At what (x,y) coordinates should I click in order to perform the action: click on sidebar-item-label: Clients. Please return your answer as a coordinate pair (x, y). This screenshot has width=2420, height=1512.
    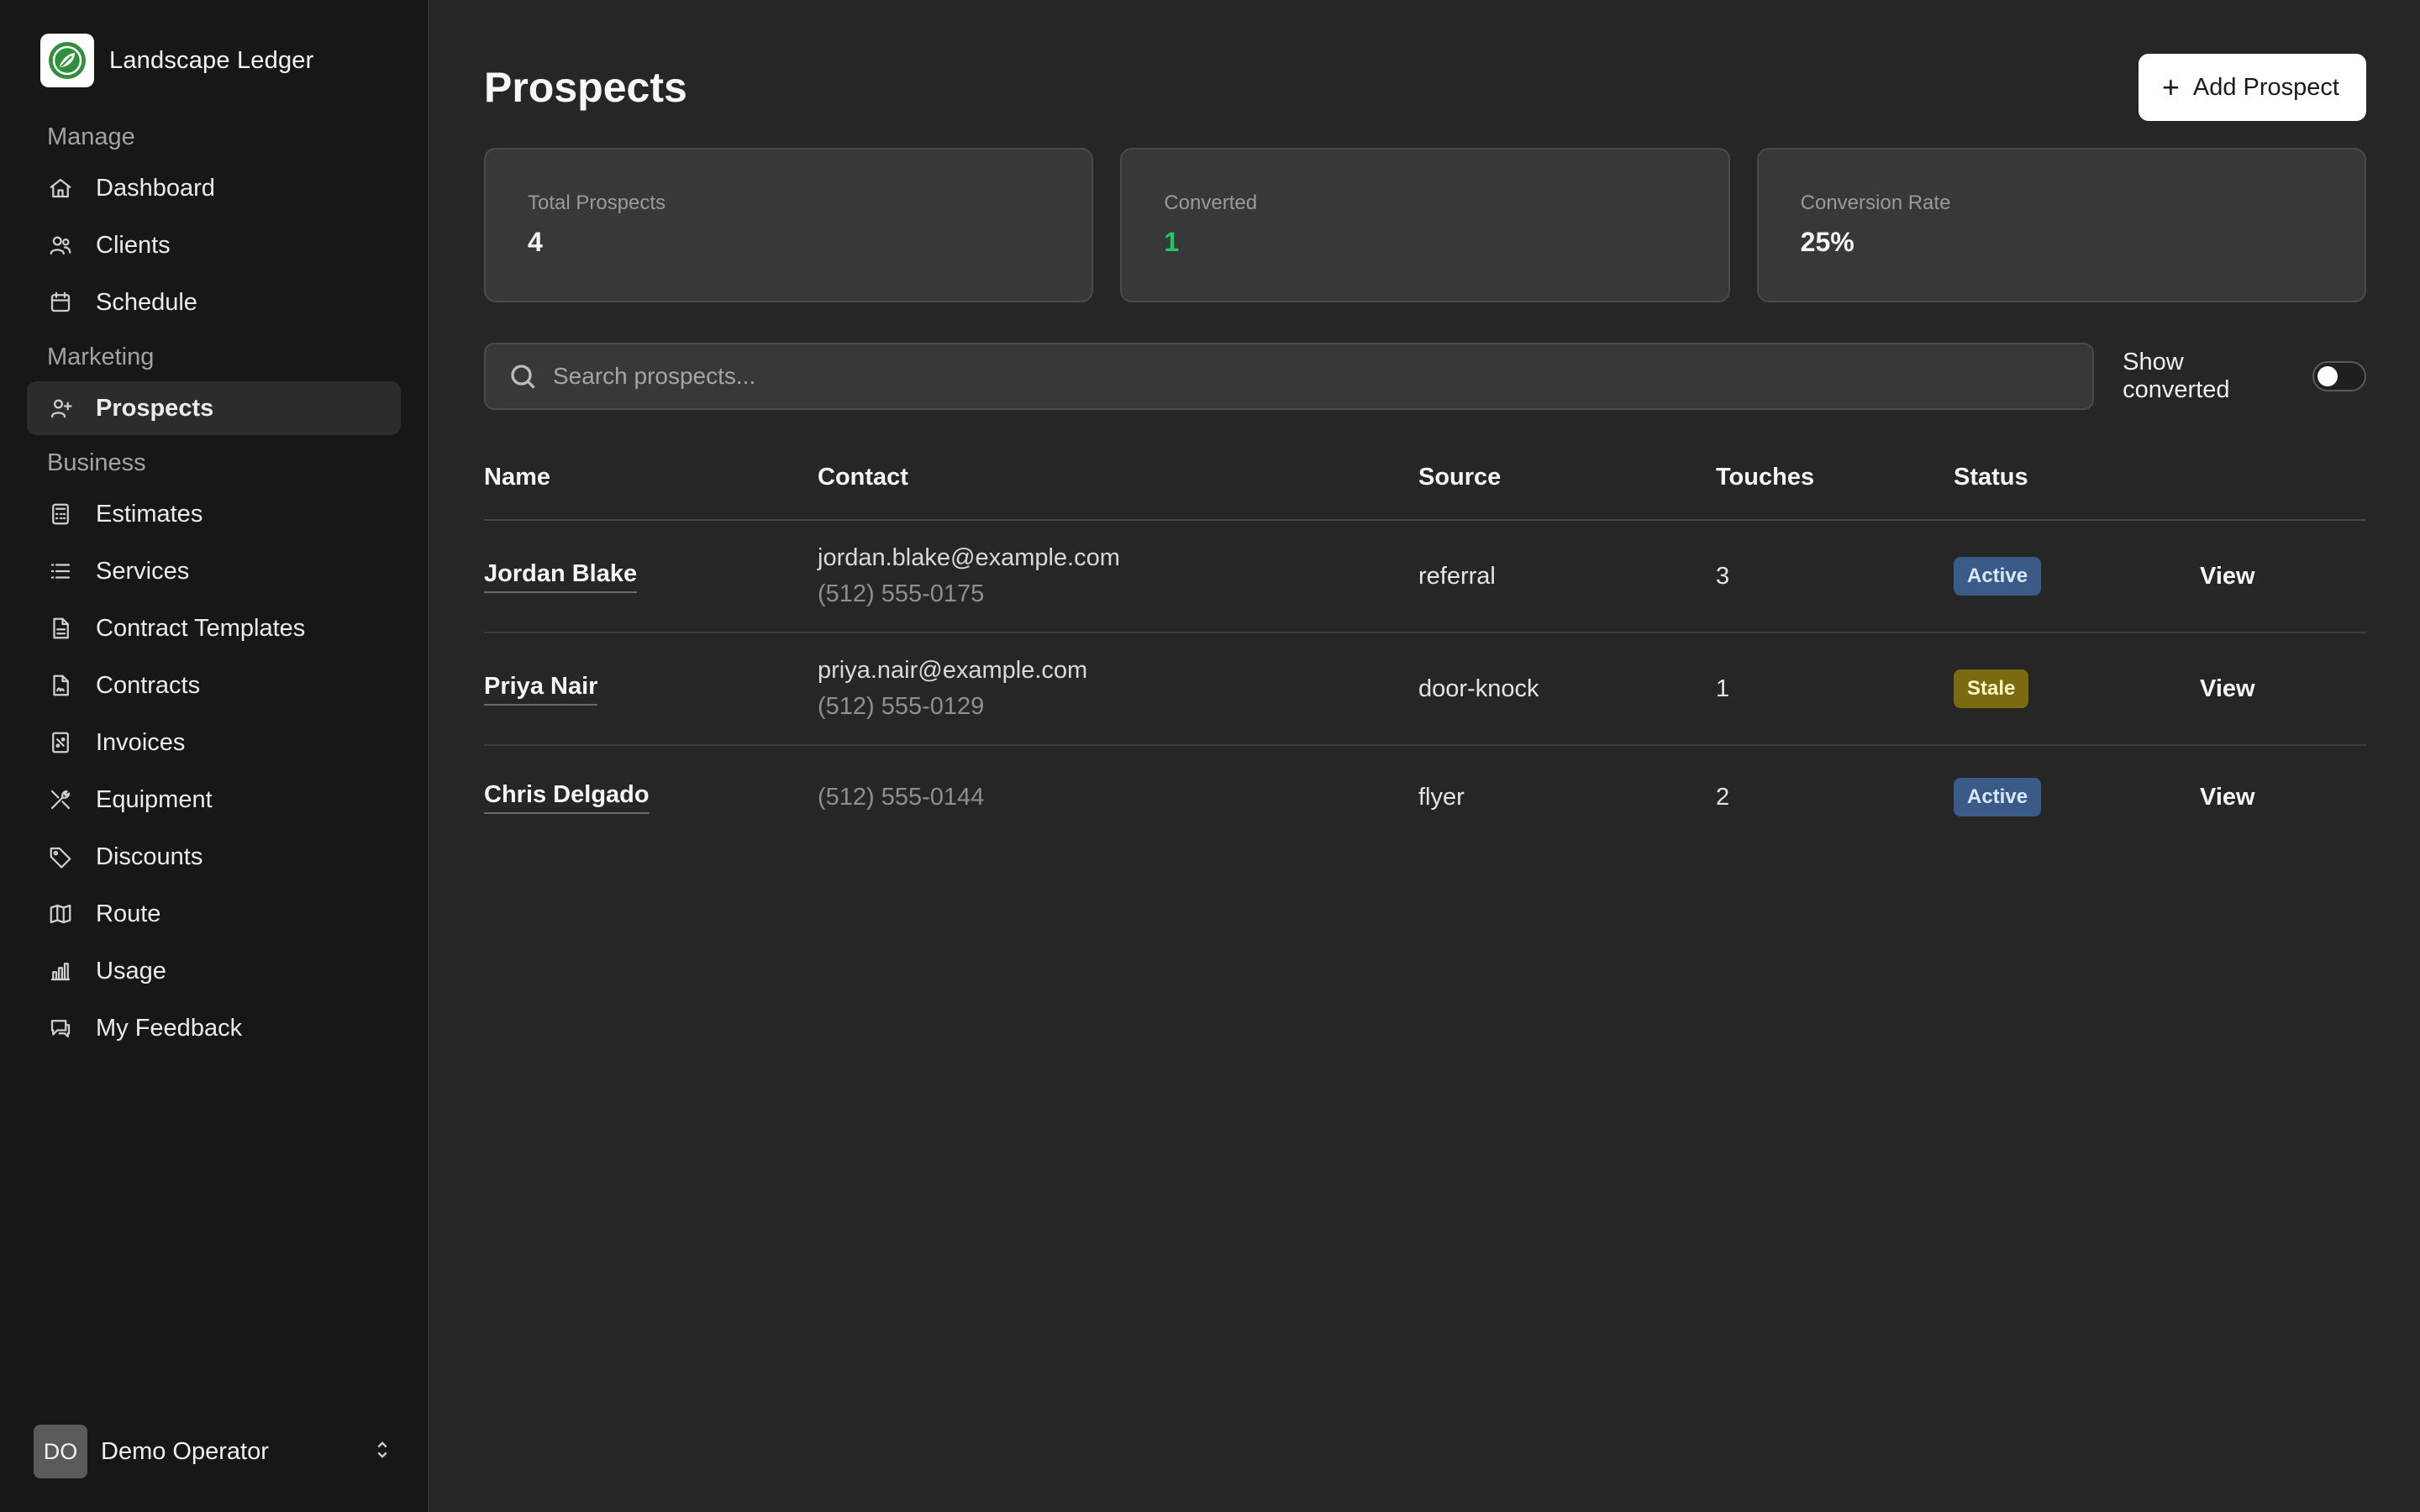
    Looking at the image, I should click on (133, 245).